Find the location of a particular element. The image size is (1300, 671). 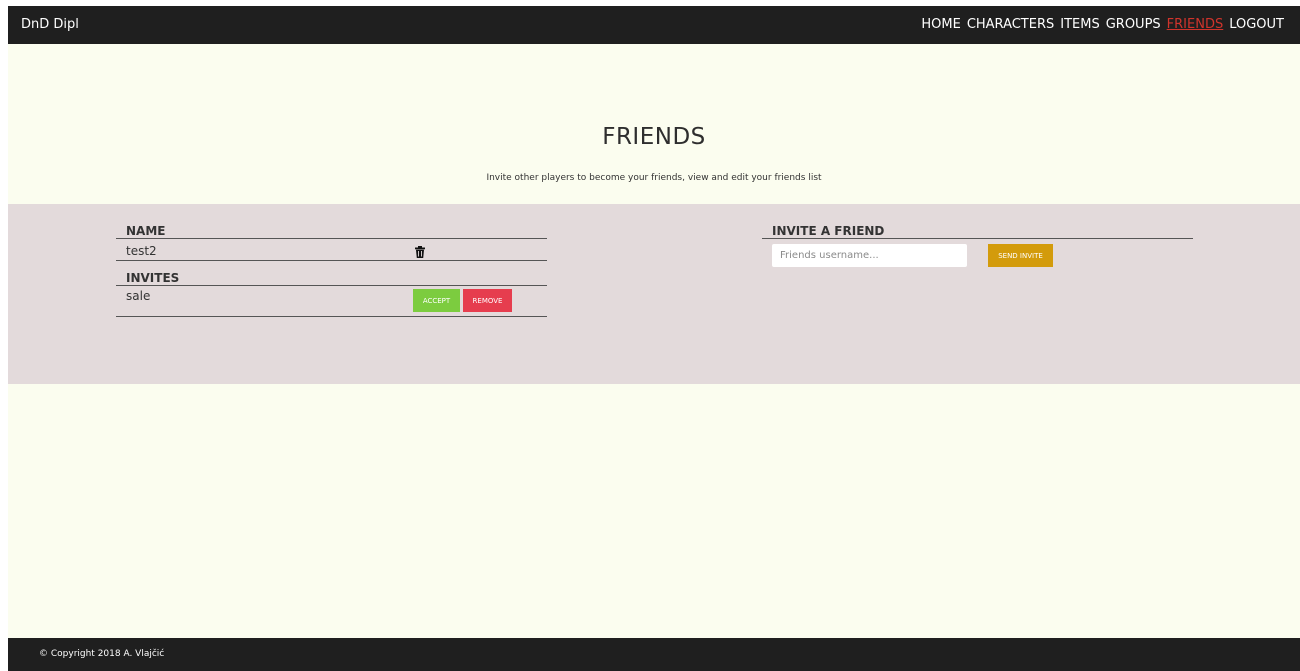

username-input is located at coordinates (869, 255).